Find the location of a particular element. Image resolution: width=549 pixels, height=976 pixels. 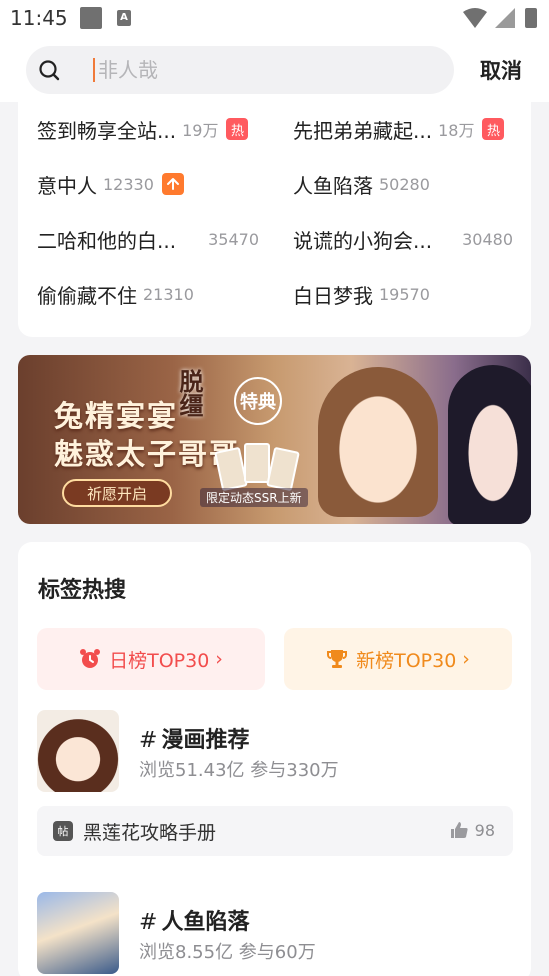

rank-item: 签到畅享全站... 19万 热 is located at coordinates (143, 129).